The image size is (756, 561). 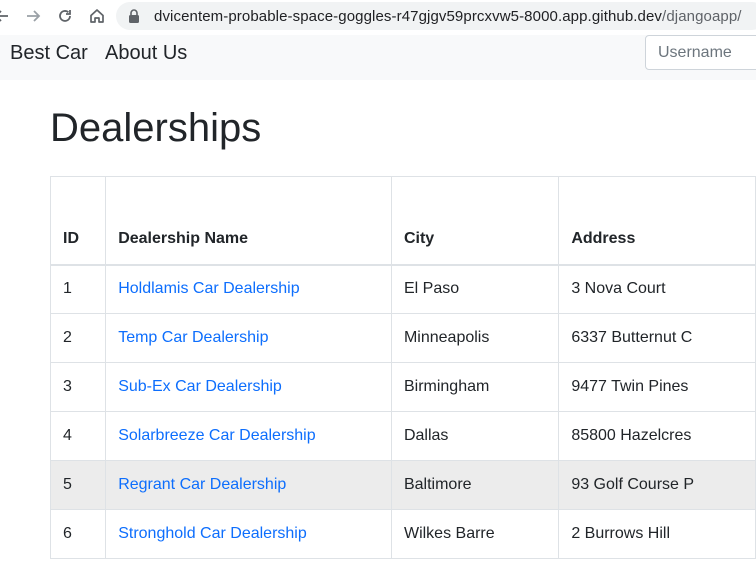 What do you see at coordinates (134, 18) in the screenshot?
I see `lock-icon` at bounding box center [134, 18].